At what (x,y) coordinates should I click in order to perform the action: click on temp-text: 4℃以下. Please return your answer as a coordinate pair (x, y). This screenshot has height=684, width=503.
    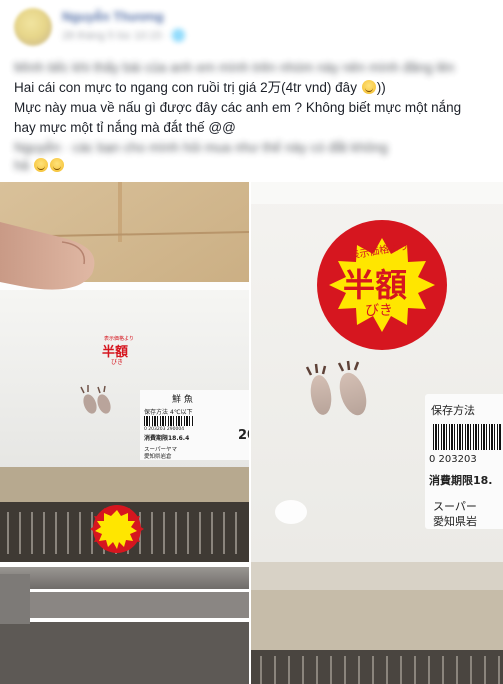
    Looking at the image, I should click on (181, 412).